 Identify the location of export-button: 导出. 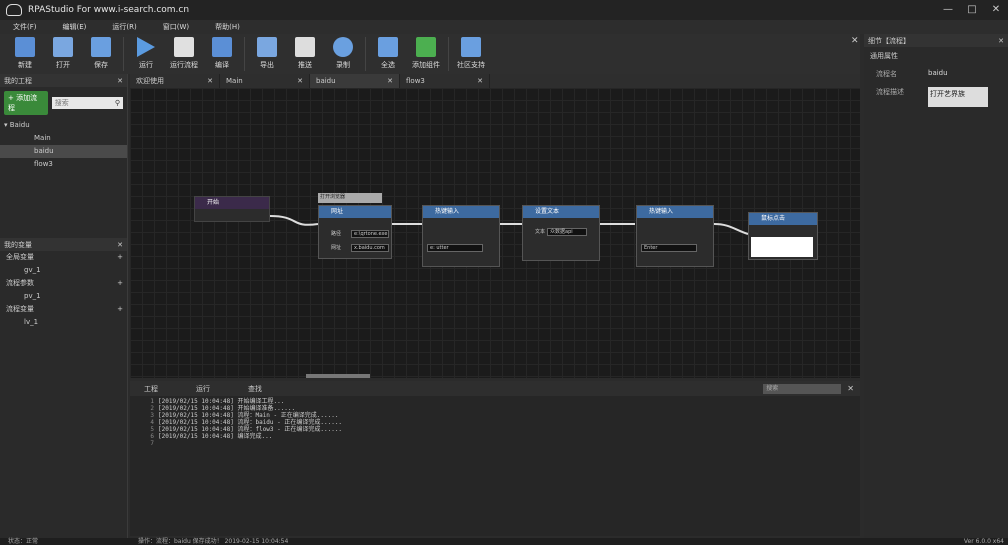
(267, 52).